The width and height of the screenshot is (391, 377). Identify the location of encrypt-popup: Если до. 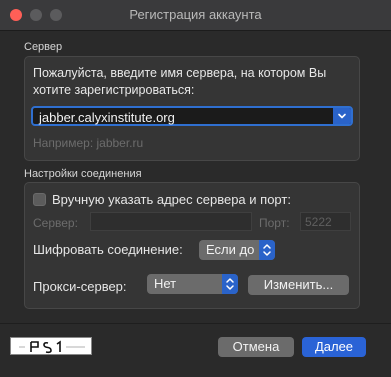
(237, 250).